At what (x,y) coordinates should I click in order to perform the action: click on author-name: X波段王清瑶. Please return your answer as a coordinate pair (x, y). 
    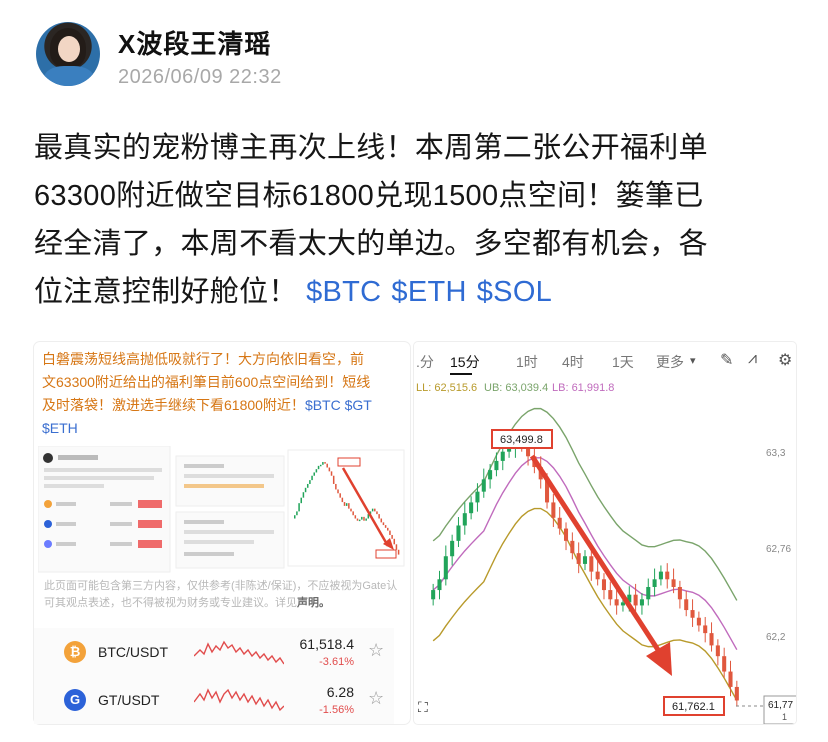
    Looking at the image, I should click on (194, 42).